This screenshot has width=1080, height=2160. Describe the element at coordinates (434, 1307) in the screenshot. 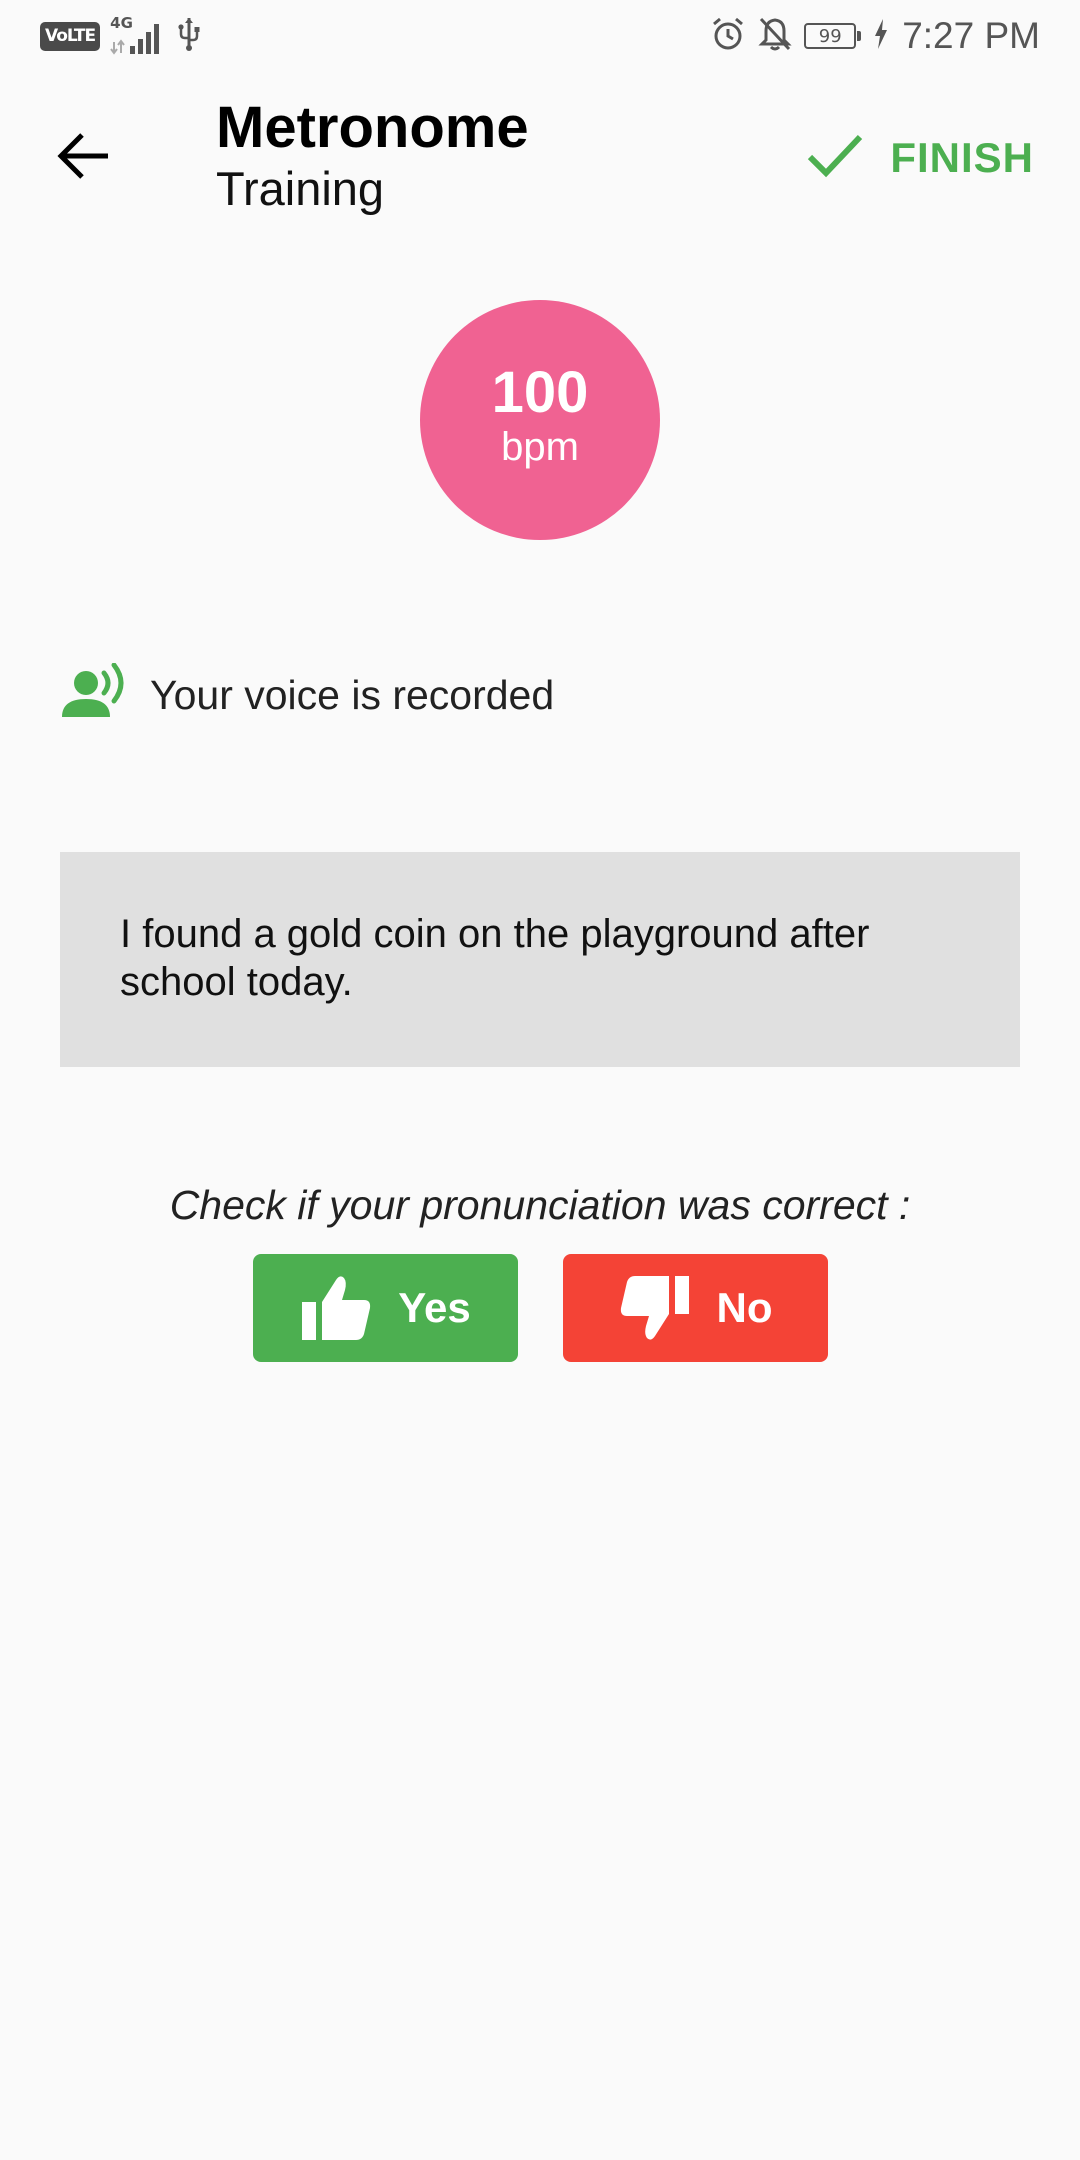

I see `yes-label: Yes` at that location.